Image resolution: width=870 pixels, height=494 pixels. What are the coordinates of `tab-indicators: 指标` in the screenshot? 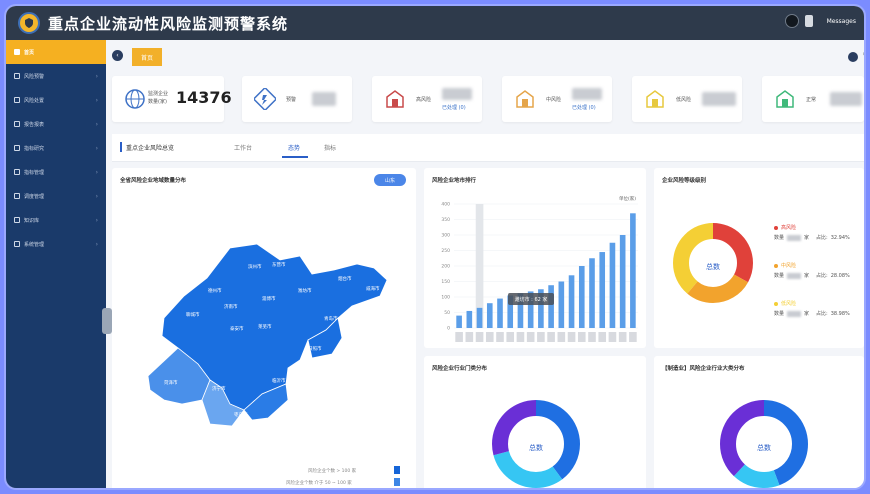 It's located at (330, 147).